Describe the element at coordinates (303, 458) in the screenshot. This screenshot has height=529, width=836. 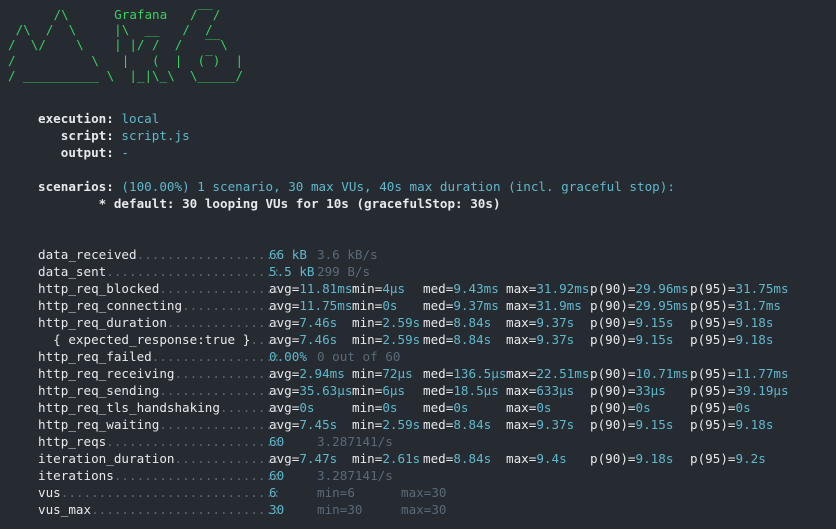
I see `stat-avg: avg=7.47s` at that location.